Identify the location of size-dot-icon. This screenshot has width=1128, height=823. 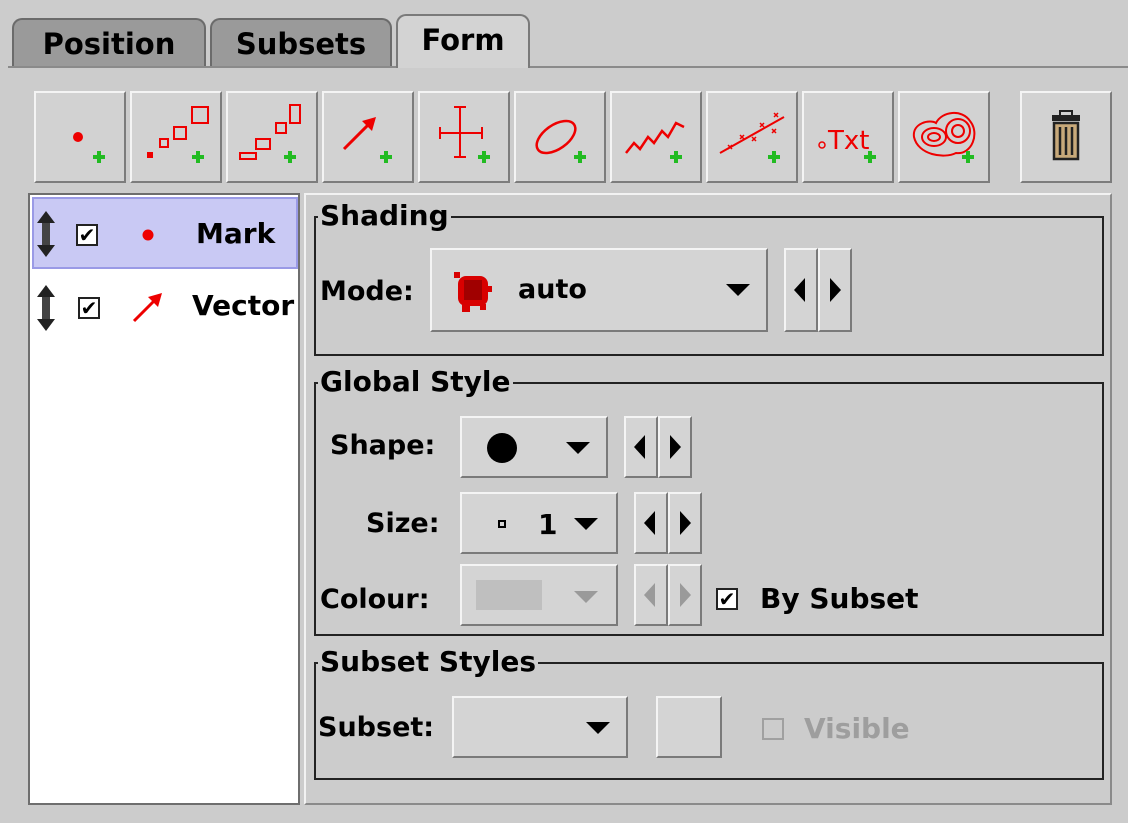
(502, 524).